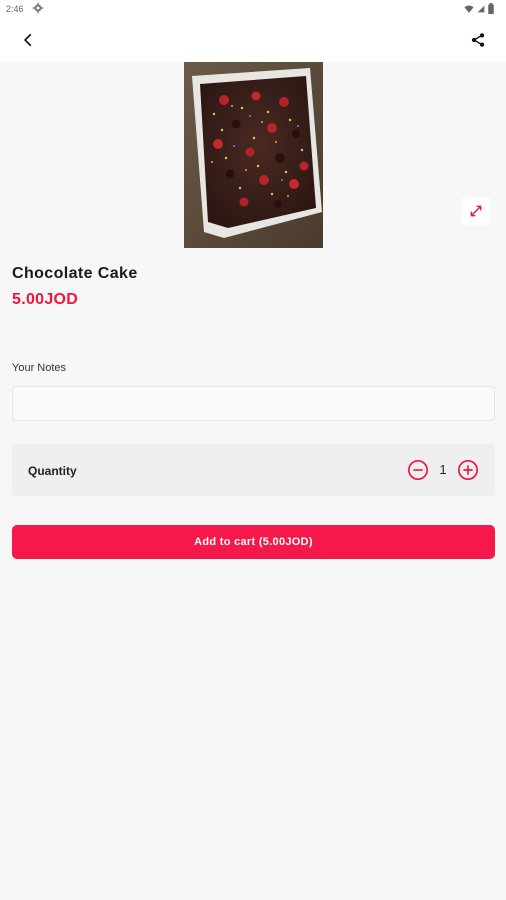 The image size is (506, 900). I want to click on share-button, so click(478, 40).